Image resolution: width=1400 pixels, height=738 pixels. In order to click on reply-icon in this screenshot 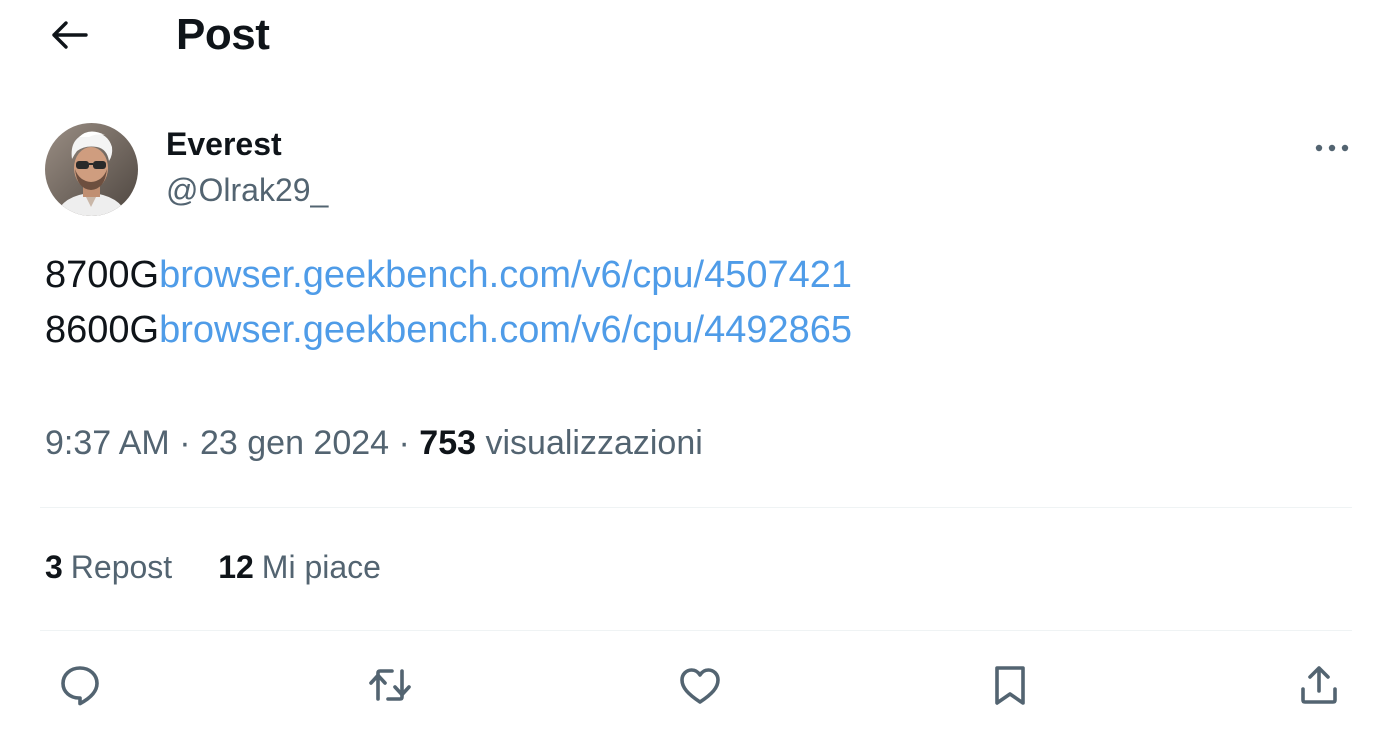, I will do `click(80, 686)`.